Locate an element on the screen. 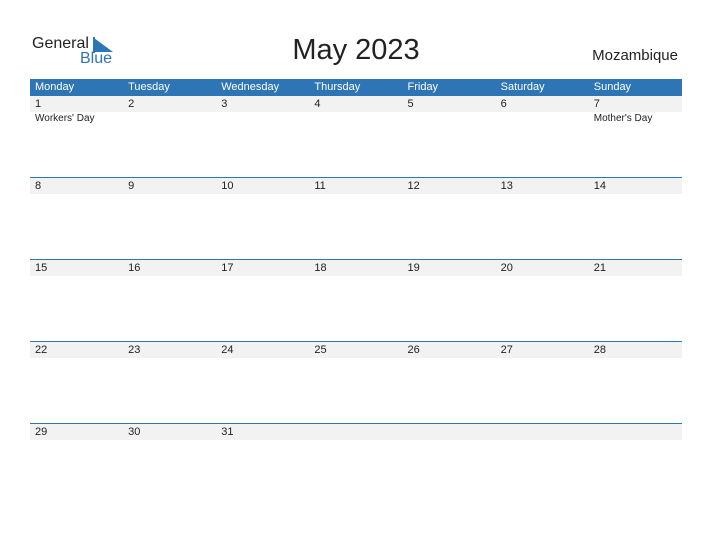 The height and width of the screenshot is (550, 712). day-number: 30 is located at coordinates (134, 432).